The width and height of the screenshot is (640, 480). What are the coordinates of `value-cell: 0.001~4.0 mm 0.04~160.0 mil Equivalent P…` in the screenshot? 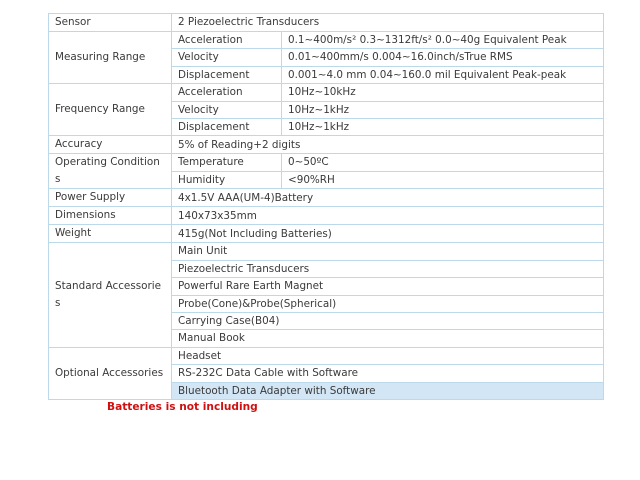 It's located at (442, 75).